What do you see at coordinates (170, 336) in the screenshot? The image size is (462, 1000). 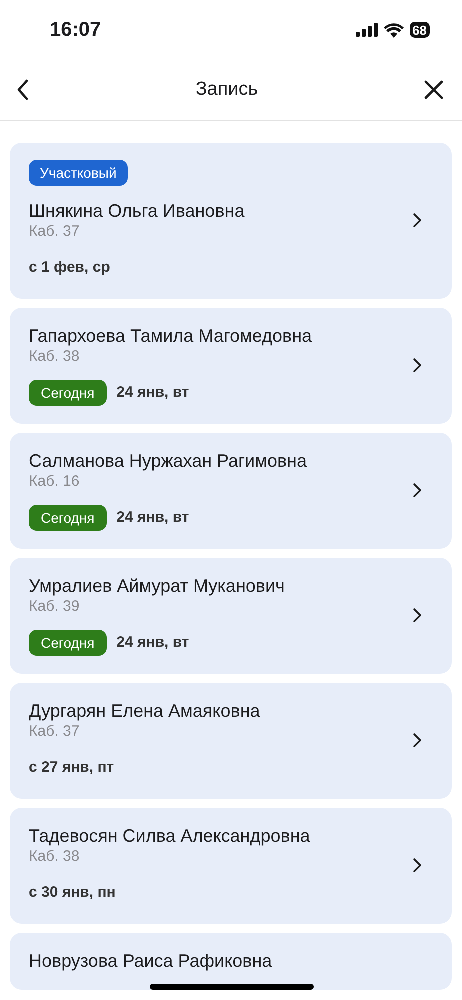 I see `doctor-name: Гапархоева Тамила Магомедовна` at bounding box center [170, 336].